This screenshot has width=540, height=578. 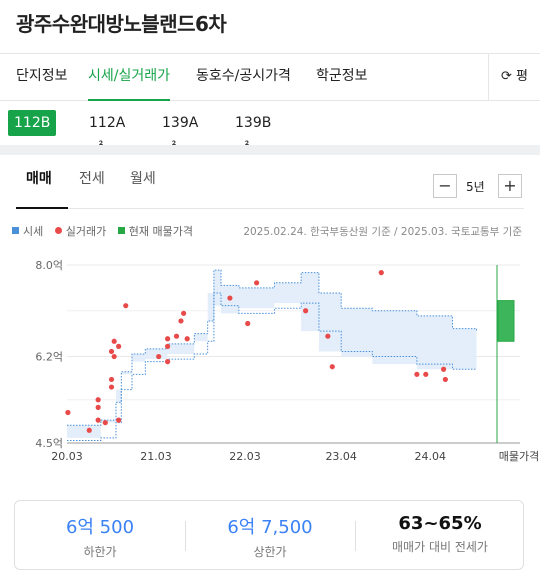 I want to click on pyeong-toggle-button: ⟳ 평, so click(x=514, y=77).